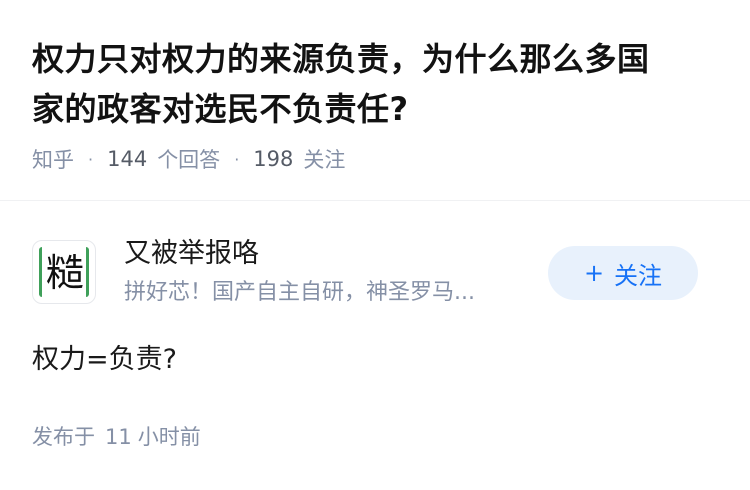  I want to click on follow-button-label: 关注, so click(638, 275).